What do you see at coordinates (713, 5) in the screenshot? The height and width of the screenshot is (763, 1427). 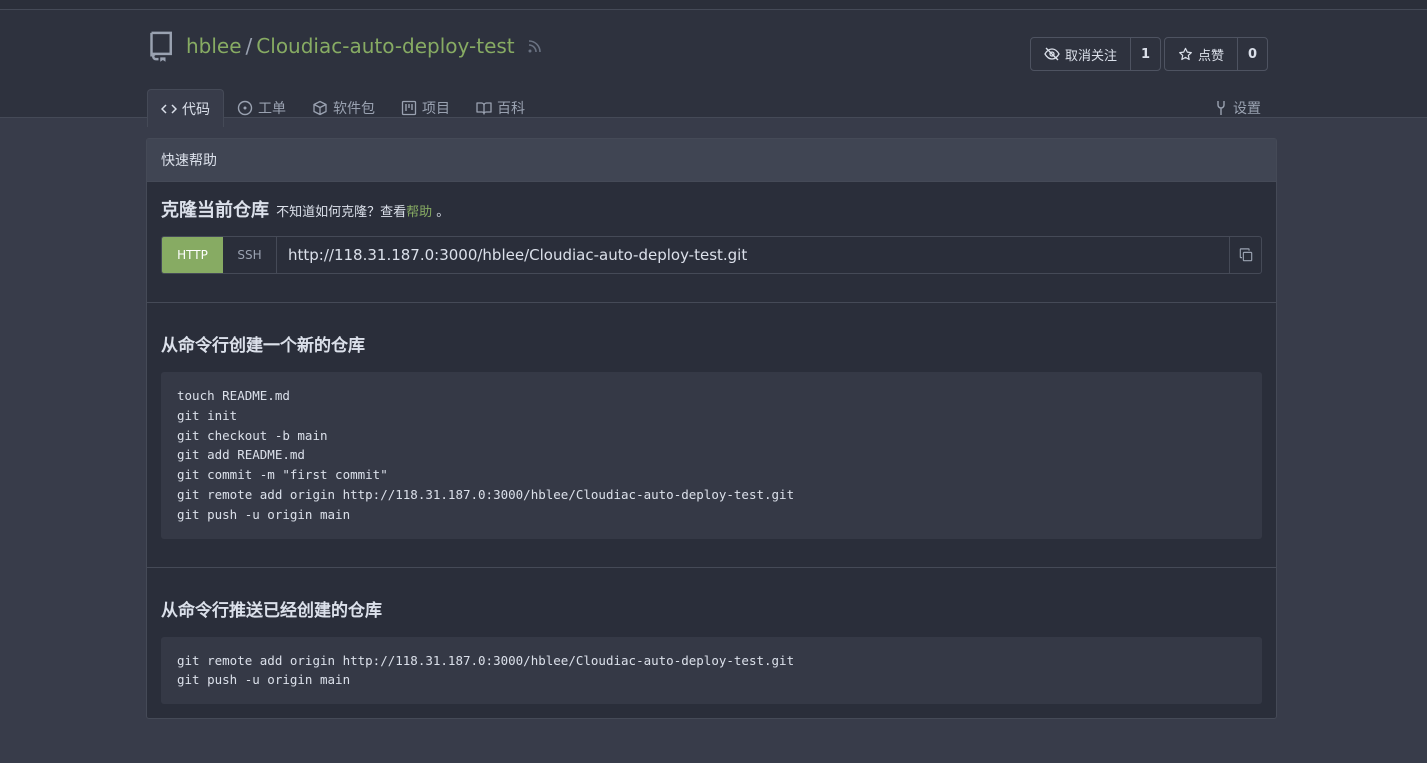 I see `top-bar` at bounding box center [713, 5].